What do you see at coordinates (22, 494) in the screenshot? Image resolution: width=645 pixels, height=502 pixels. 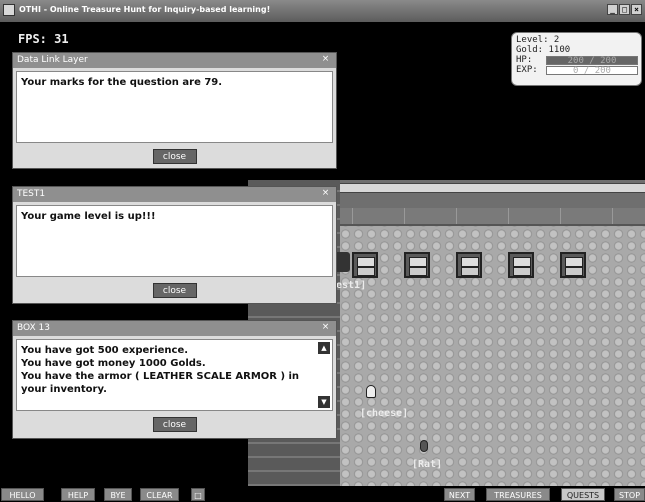 I see `hello-button: HELLO` at bounding box center [22, 494].